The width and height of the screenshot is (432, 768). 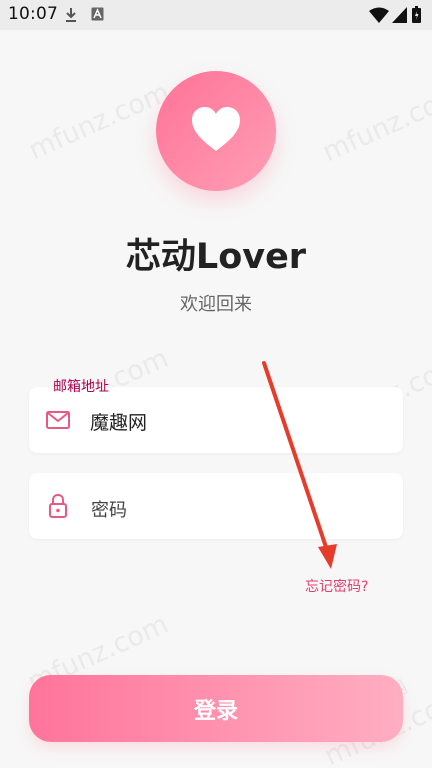 I want to click on password-placeholder: 密码, so click(x=109, y=509).